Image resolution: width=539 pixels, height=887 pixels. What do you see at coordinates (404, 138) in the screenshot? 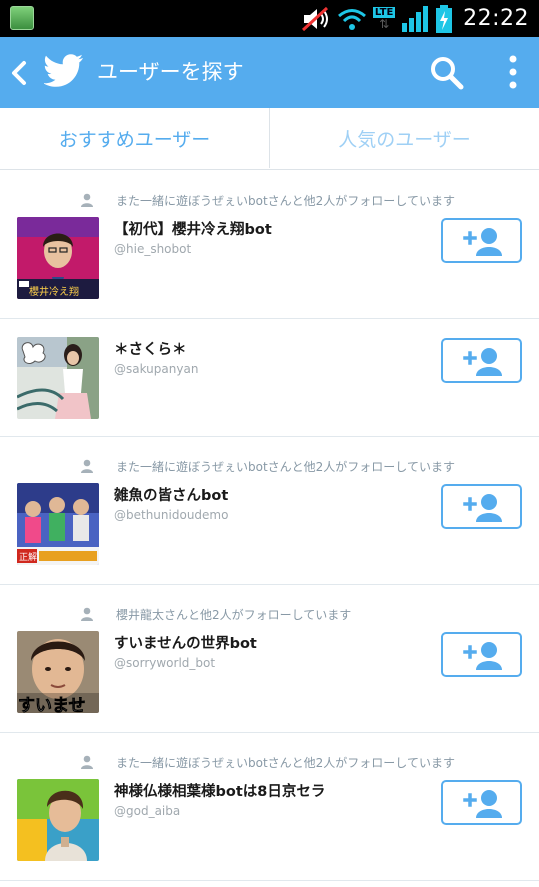
I see `tab-popular-users: 人気のユーザー` at bounding box center [404, 138].